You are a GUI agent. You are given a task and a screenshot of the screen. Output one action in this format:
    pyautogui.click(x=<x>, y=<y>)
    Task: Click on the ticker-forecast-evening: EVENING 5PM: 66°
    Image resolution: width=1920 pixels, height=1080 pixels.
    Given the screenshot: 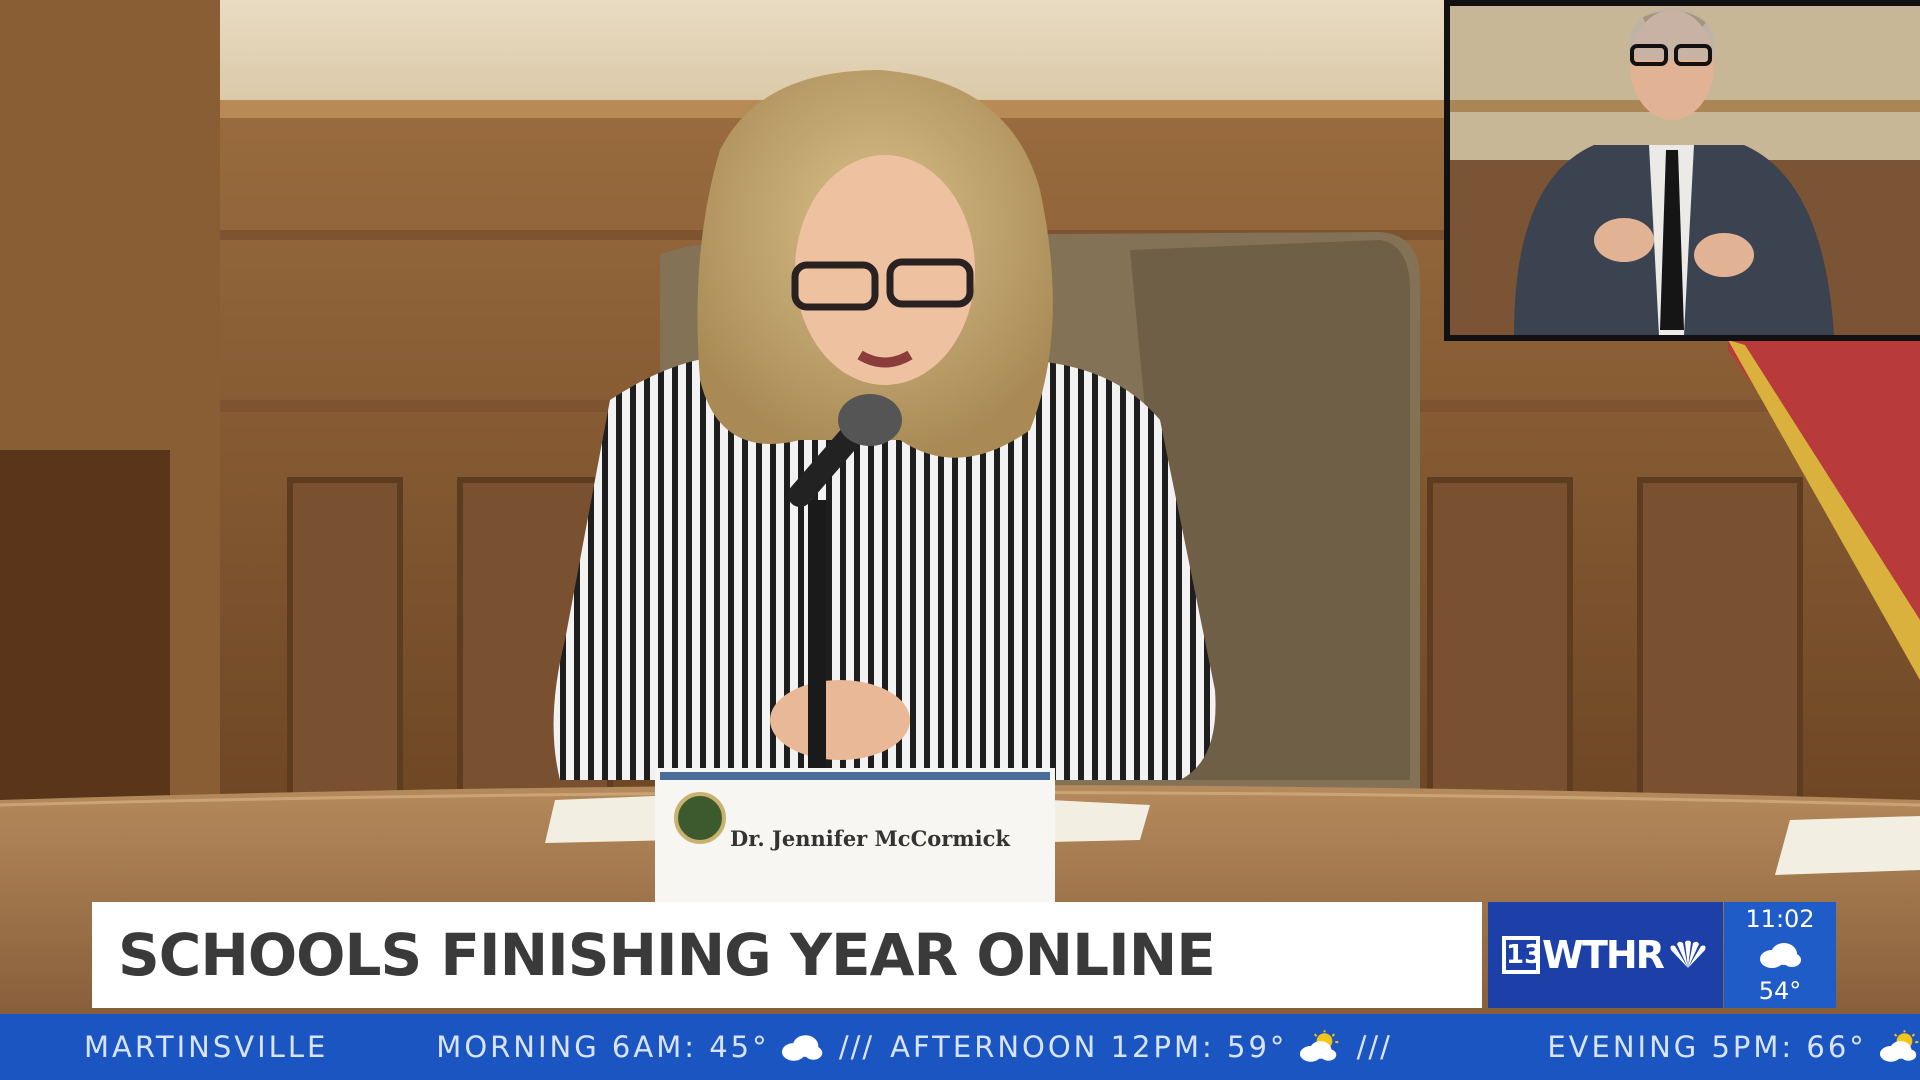 What is the action you would take?
    pyautogui.click(x=1707, y=1047)
    